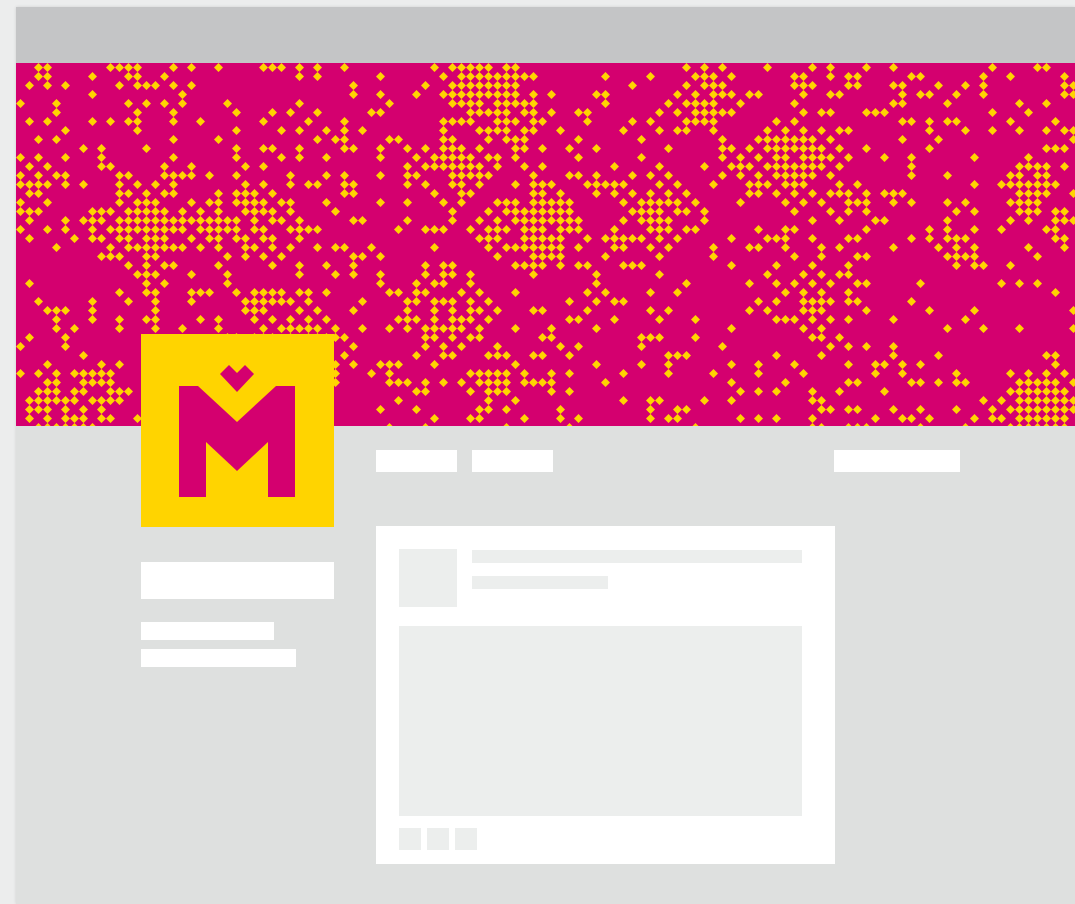 This screenshot has width=1075, height=904. Describe the element at coordinates (207, 631) in the screenshot. I see `profile-handle-placeholder` at that location.